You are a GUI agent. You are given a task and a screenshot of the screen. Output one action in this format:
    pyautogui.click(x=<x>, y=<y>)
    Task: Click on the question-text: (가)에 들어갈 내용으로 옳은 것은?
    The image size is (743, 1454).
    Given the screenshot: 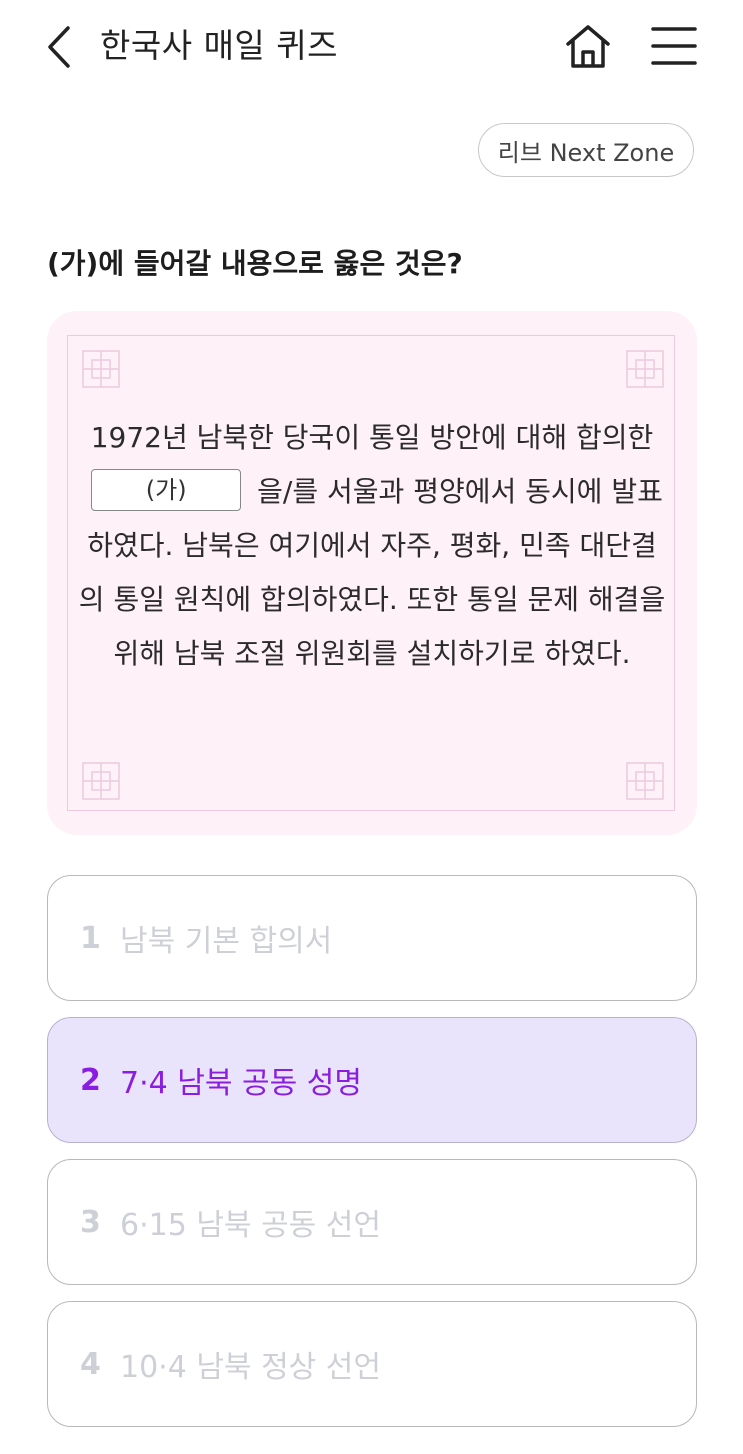 What is the action you would take?
    pyautogui.click(x=255, y=263)
    